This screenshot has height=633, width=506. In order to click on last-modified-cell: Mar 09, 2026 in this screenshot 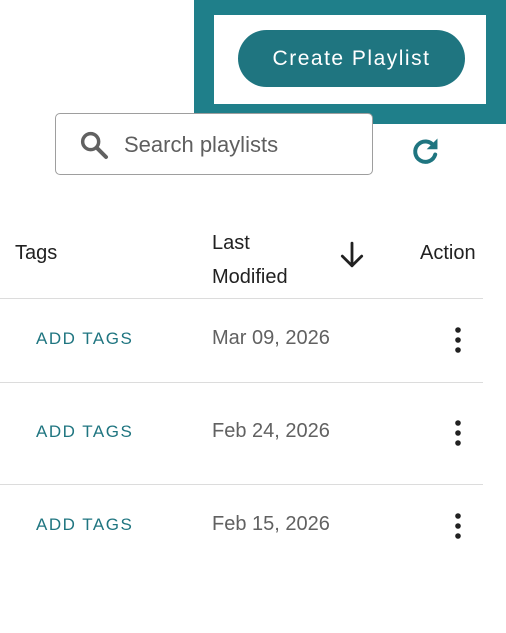, I will do `click(271, 338)`.